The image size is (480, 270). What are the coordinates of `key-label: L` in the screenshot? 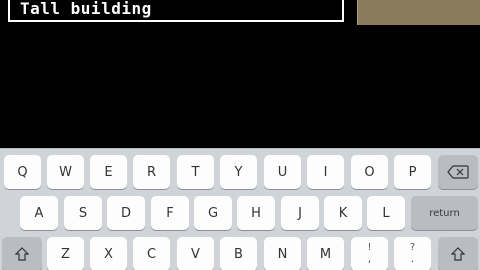 It's located at (386, 213).